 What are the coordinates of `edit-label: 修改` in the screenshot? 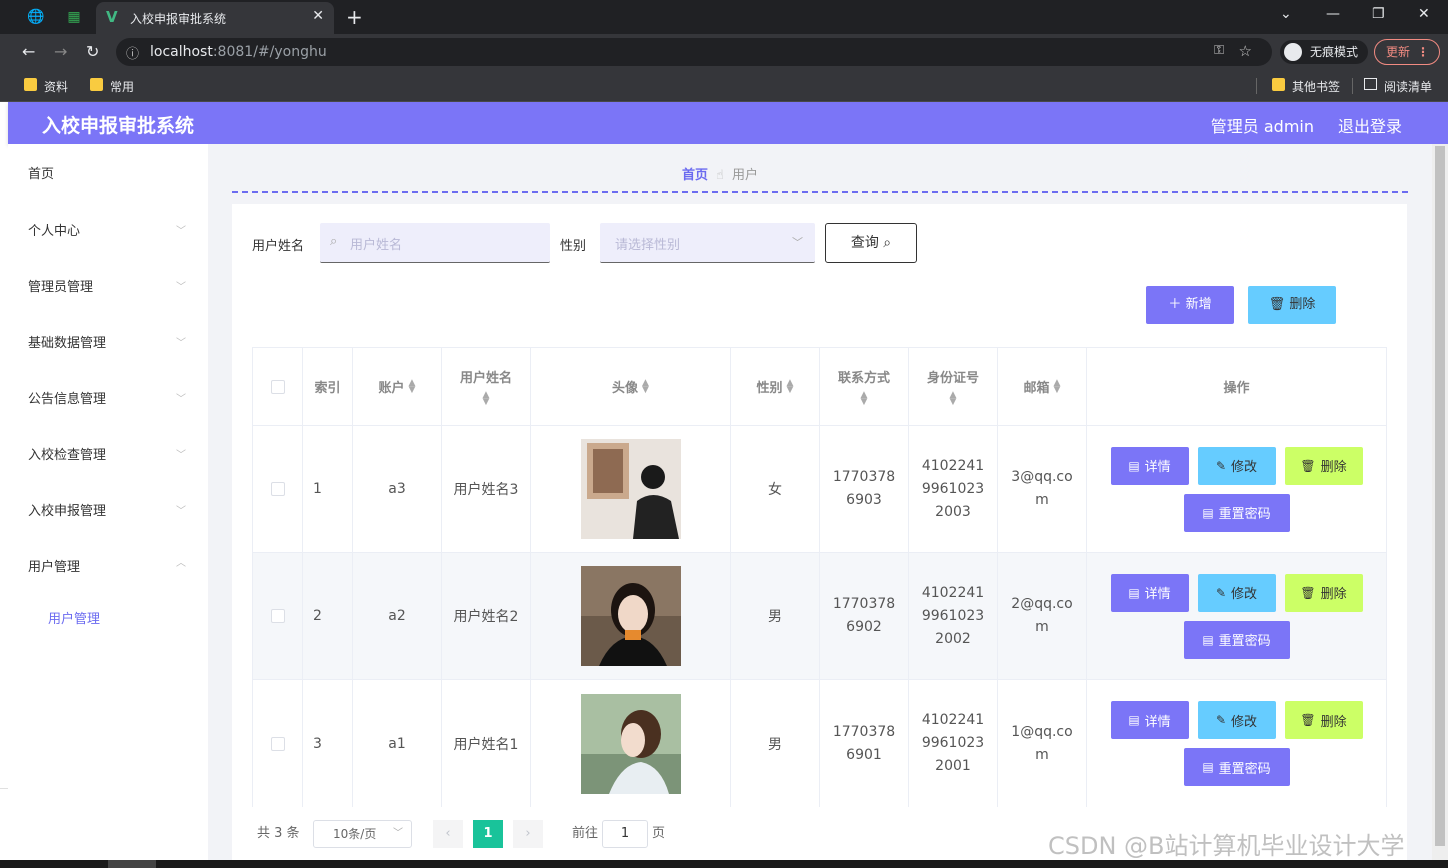 It's located at (1244, 467).